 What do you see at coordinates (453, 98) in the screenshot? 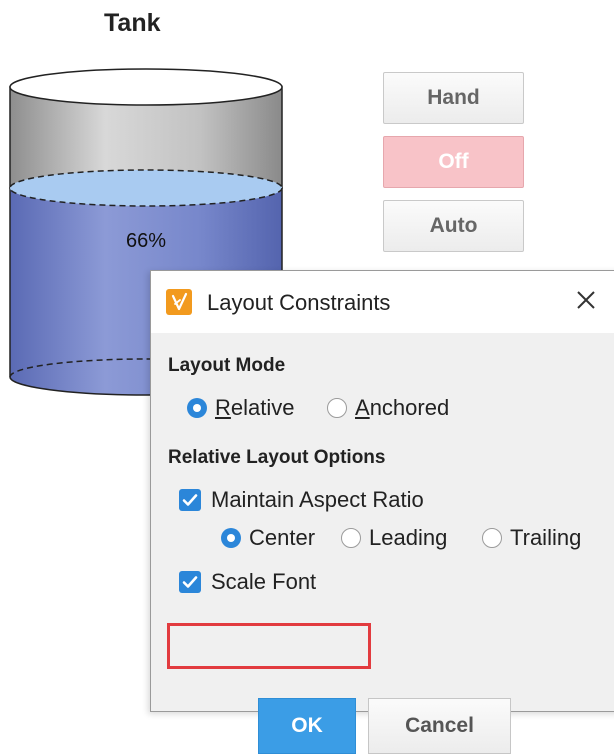
I see `hand-button: Hand` at bounding box center [453, 98].